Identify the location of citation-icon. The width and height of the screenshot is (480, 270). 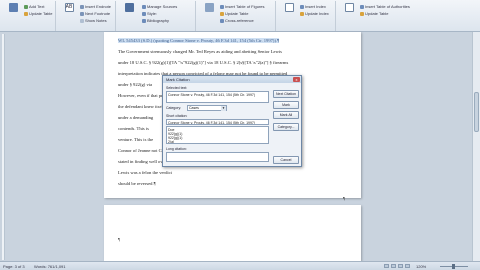
(129, 7).